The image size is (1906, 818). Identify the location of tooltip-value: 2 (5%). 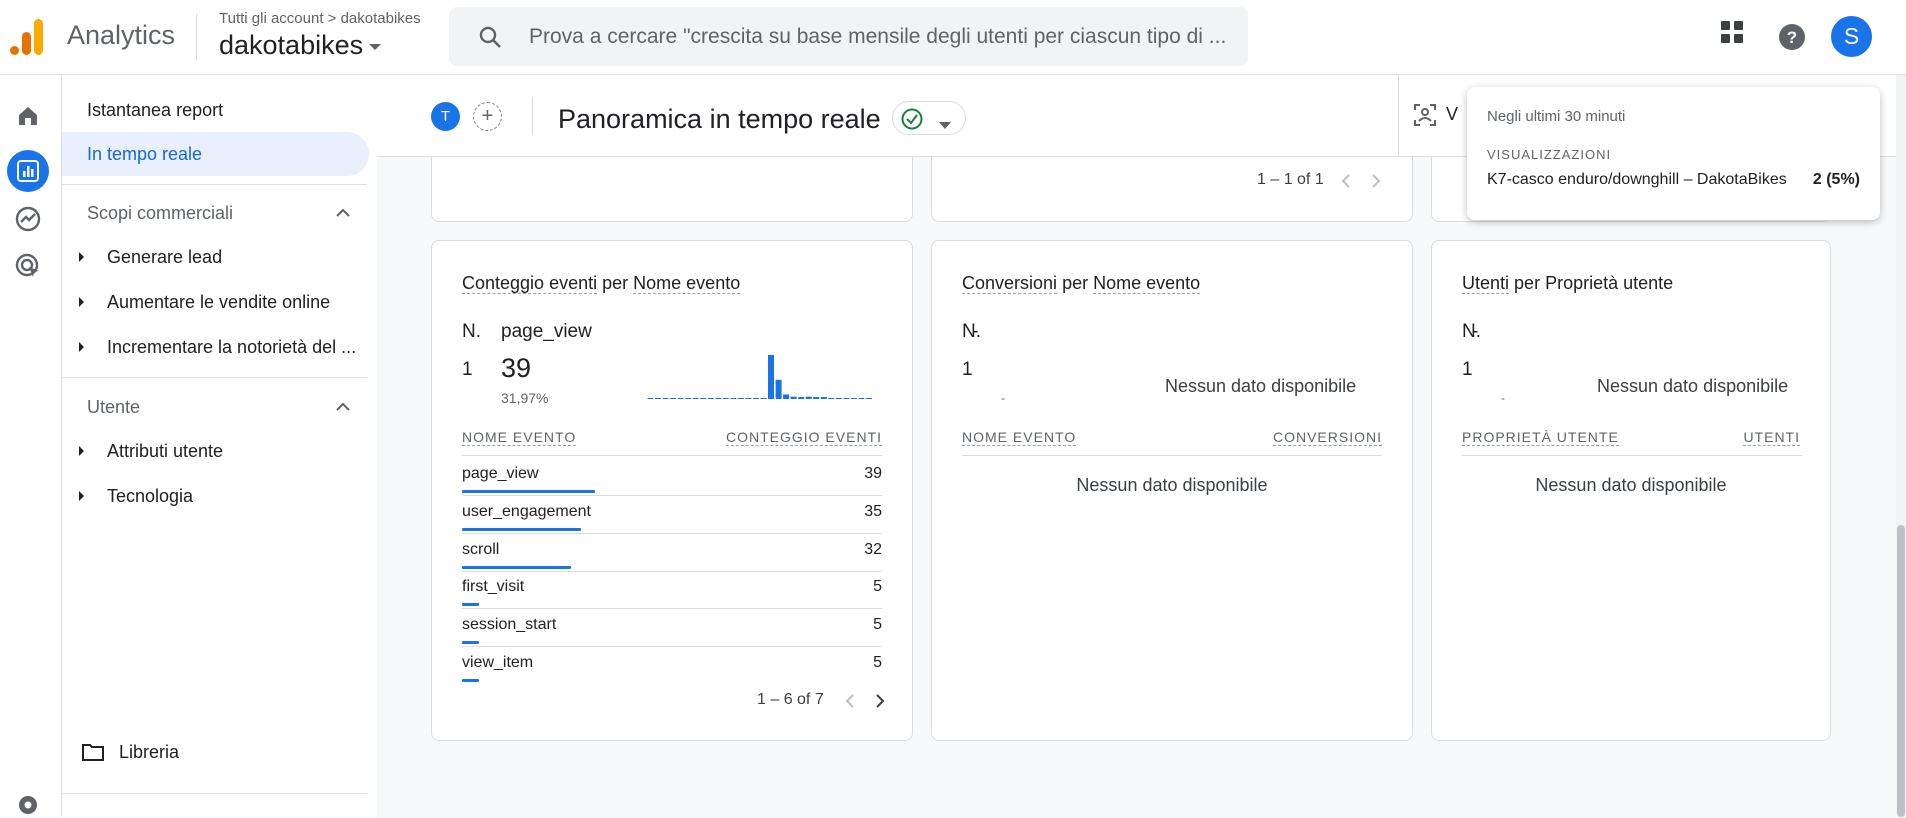
(1836, 179).